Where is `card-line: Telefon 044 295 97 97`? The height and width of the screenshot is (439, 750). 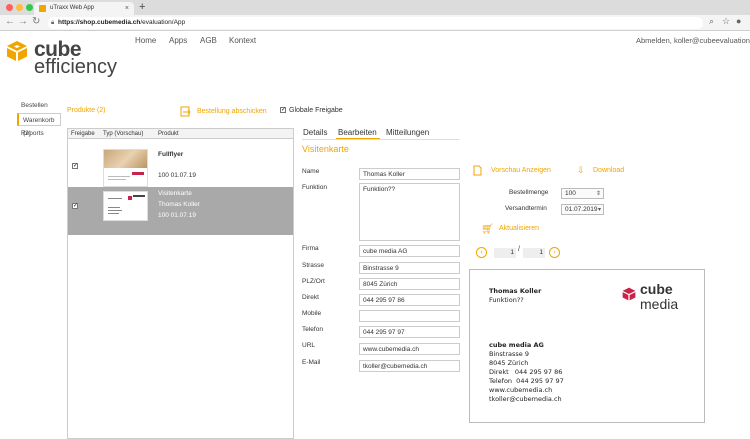
card-line: Telefon 044 295 97 97 is located at coordinates (526, 381).